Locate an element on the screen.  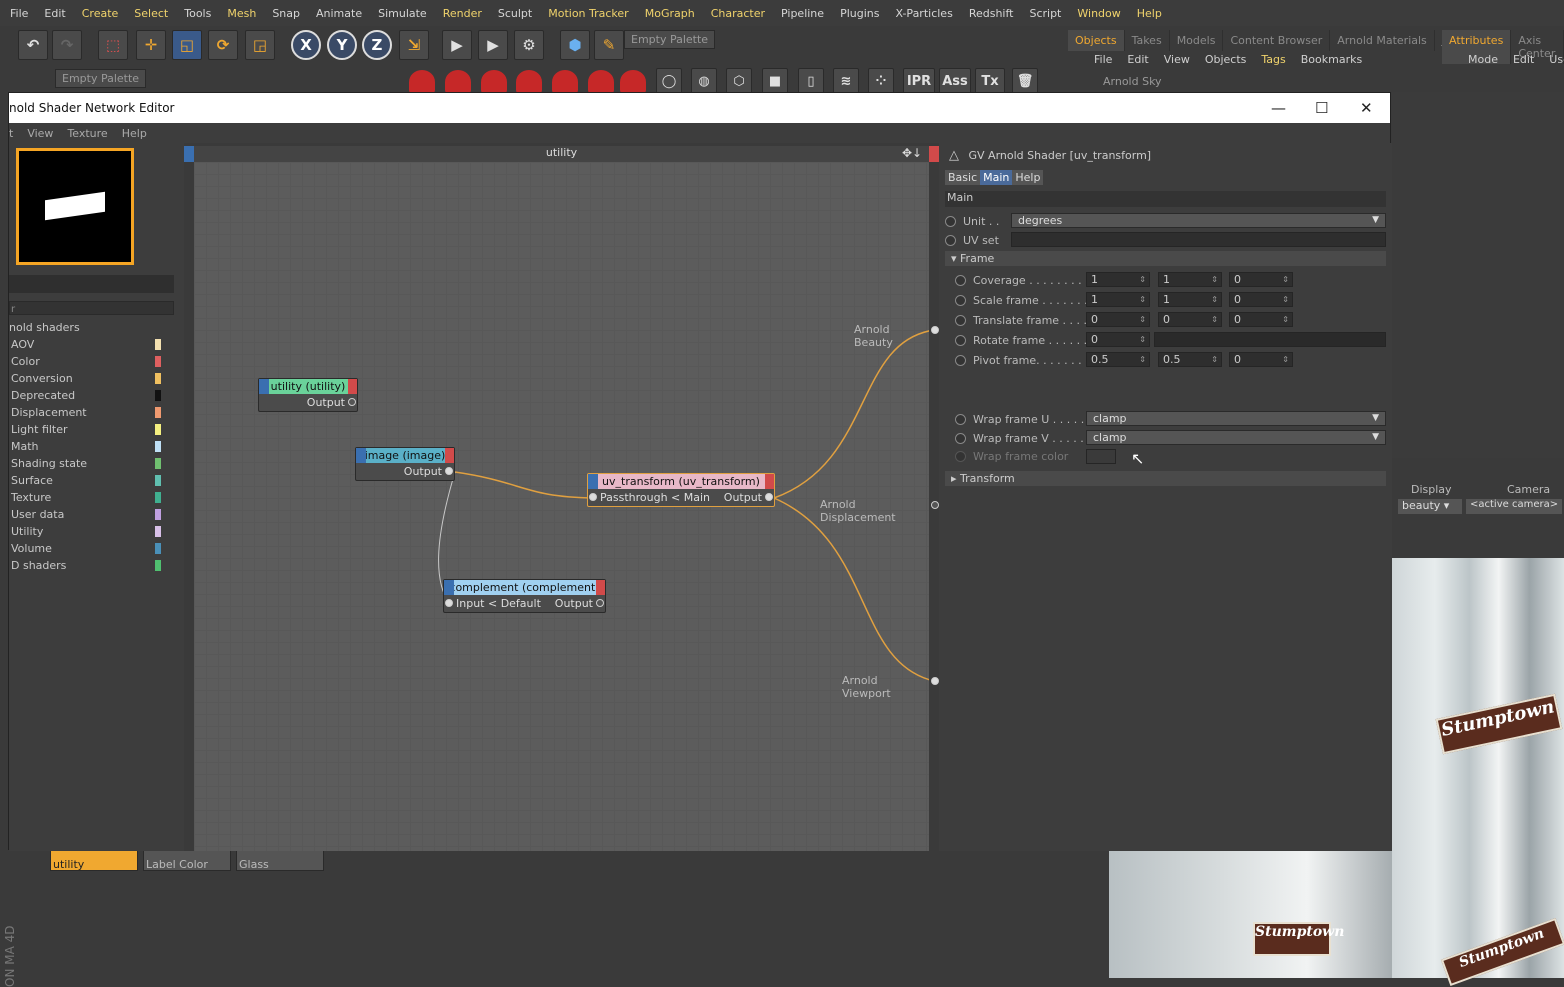
cube-icon: ⬢ is located at coordinates (575, 45).